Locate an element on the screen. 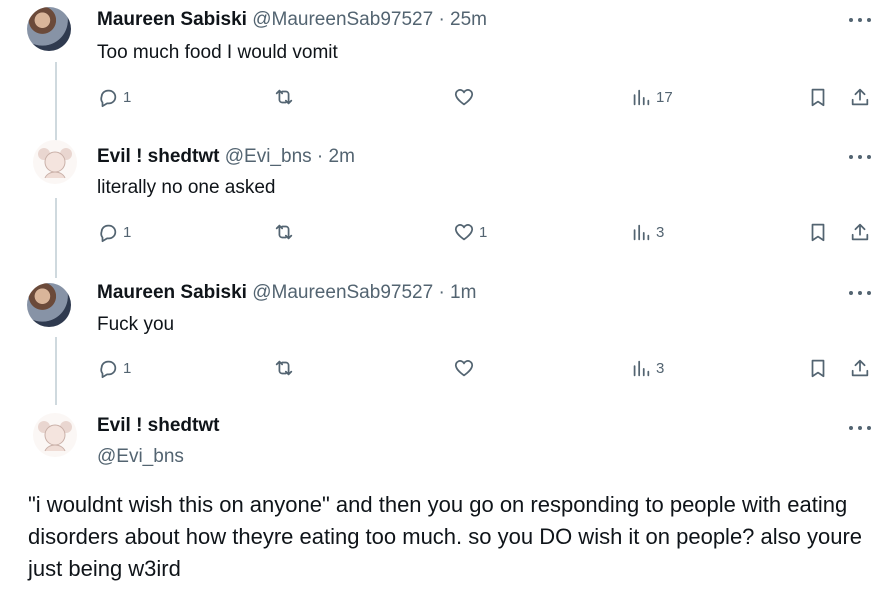 The height and width of the screenshot is (604, 895). like-button: 1 is located at coordinates (470, 232).